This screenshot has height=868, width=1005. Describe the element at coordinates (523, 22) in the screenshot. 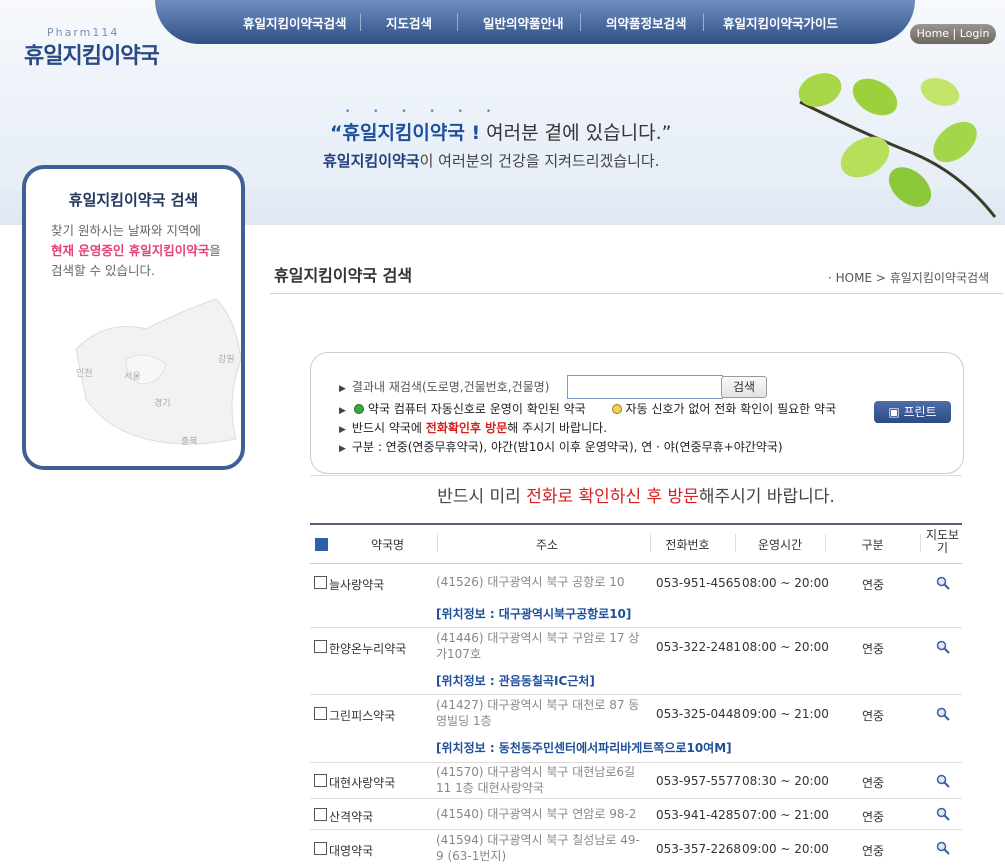

I see `nav-otc-info: 일반의약품안내` at that location.